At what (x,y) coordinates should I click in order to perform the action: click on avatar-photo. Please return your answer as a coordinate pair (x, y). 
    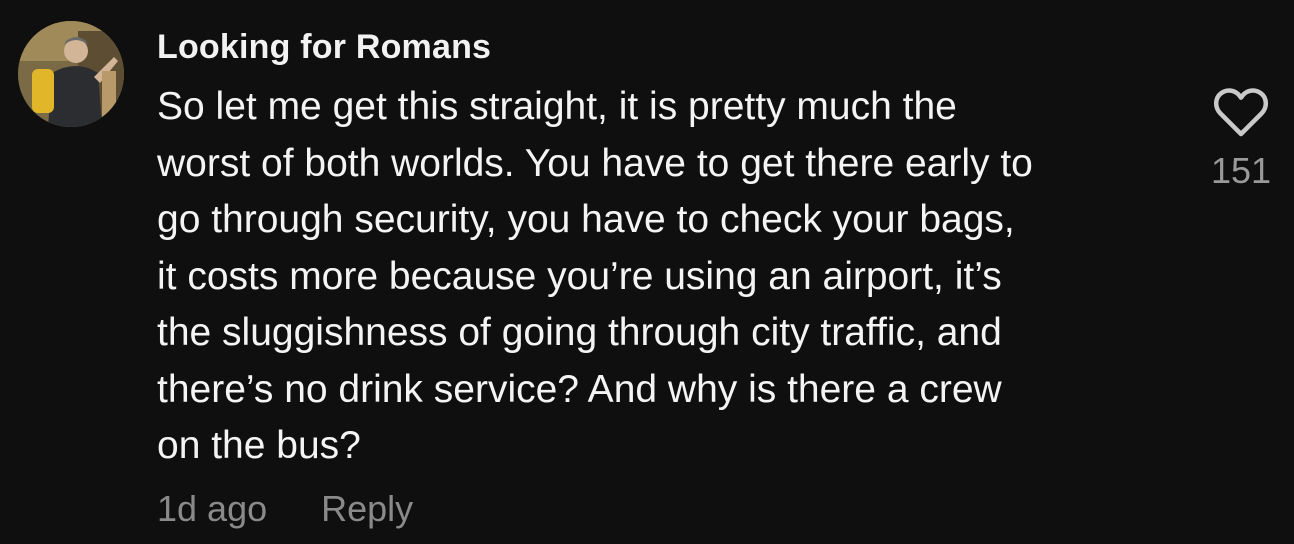
    Looking at the image, I should click on (71, 74).